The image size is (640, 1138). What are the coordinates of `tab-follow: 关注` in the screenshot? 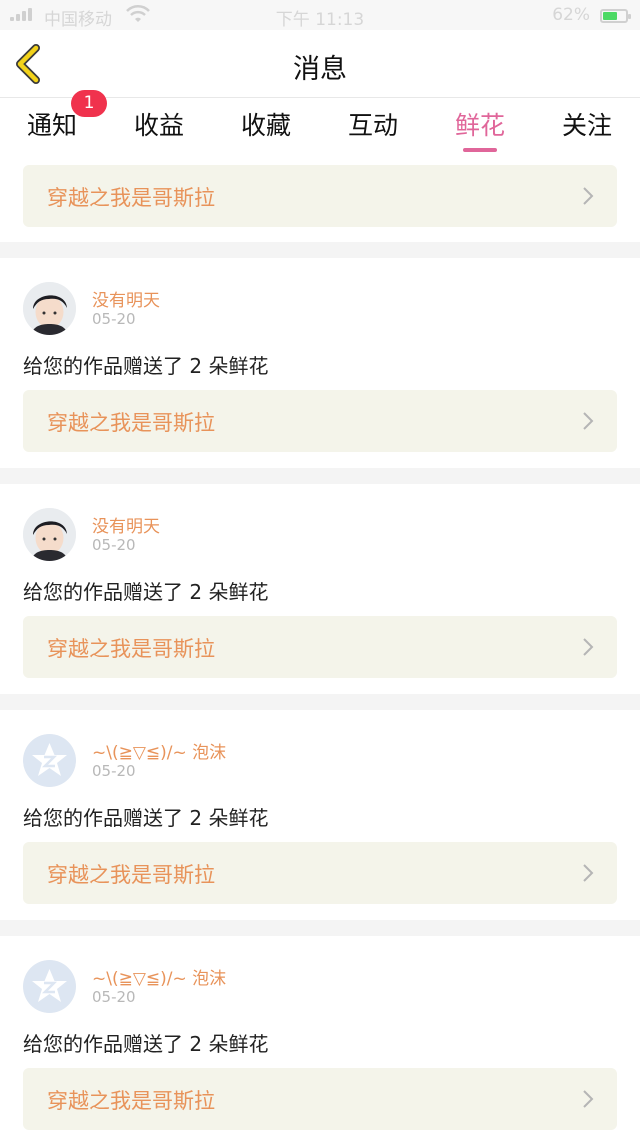 It's located at (587, 124).